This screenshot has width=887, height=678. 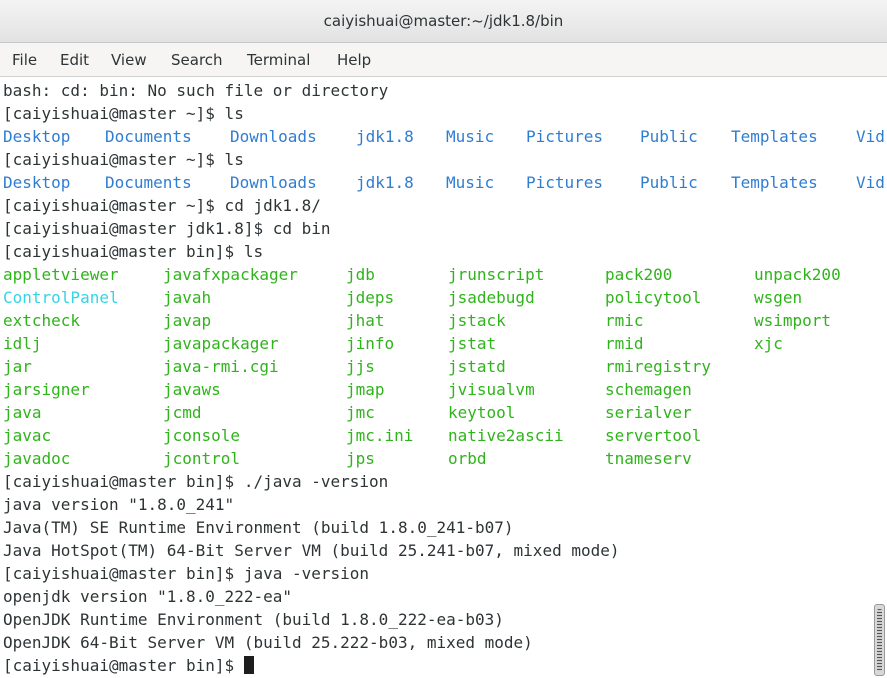 What do you see at coordinates (370, 297) in the screenshot?
I see `executable-entry: jdeps` at bounding box center [370, 297].